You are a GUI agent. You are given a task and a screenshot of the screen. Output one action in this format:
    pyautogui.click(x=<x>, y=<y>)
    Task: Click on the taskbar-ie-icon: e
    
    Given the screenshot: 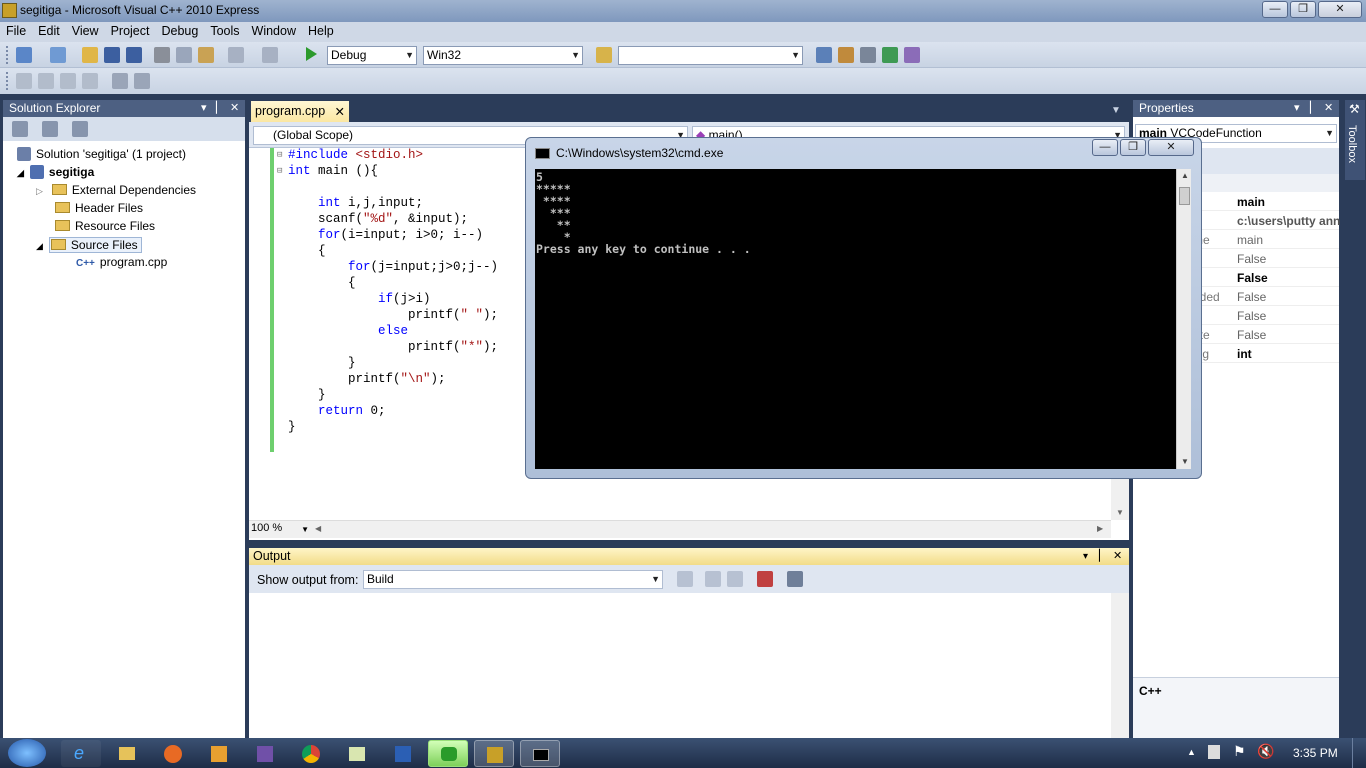 What is the action you would take?
    pyautogui.click(x=81, y=753)
    